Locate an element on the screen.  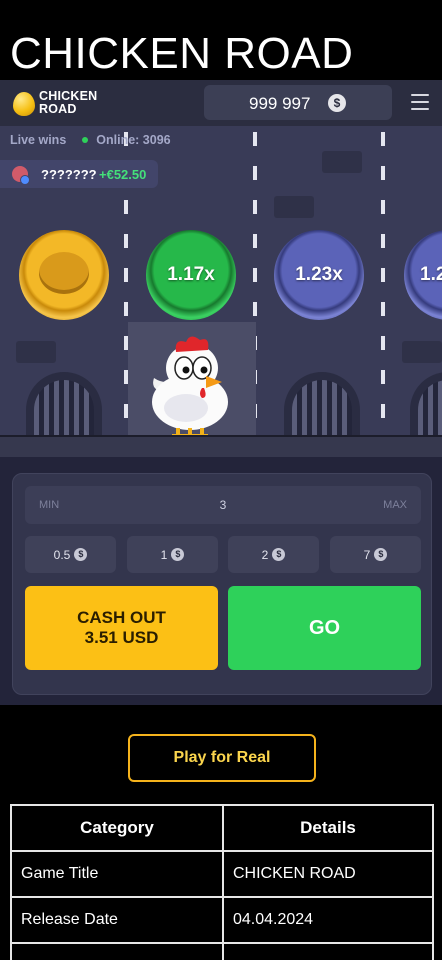
quick-bet-button: 7 $ is located at coordinates (375, 554).